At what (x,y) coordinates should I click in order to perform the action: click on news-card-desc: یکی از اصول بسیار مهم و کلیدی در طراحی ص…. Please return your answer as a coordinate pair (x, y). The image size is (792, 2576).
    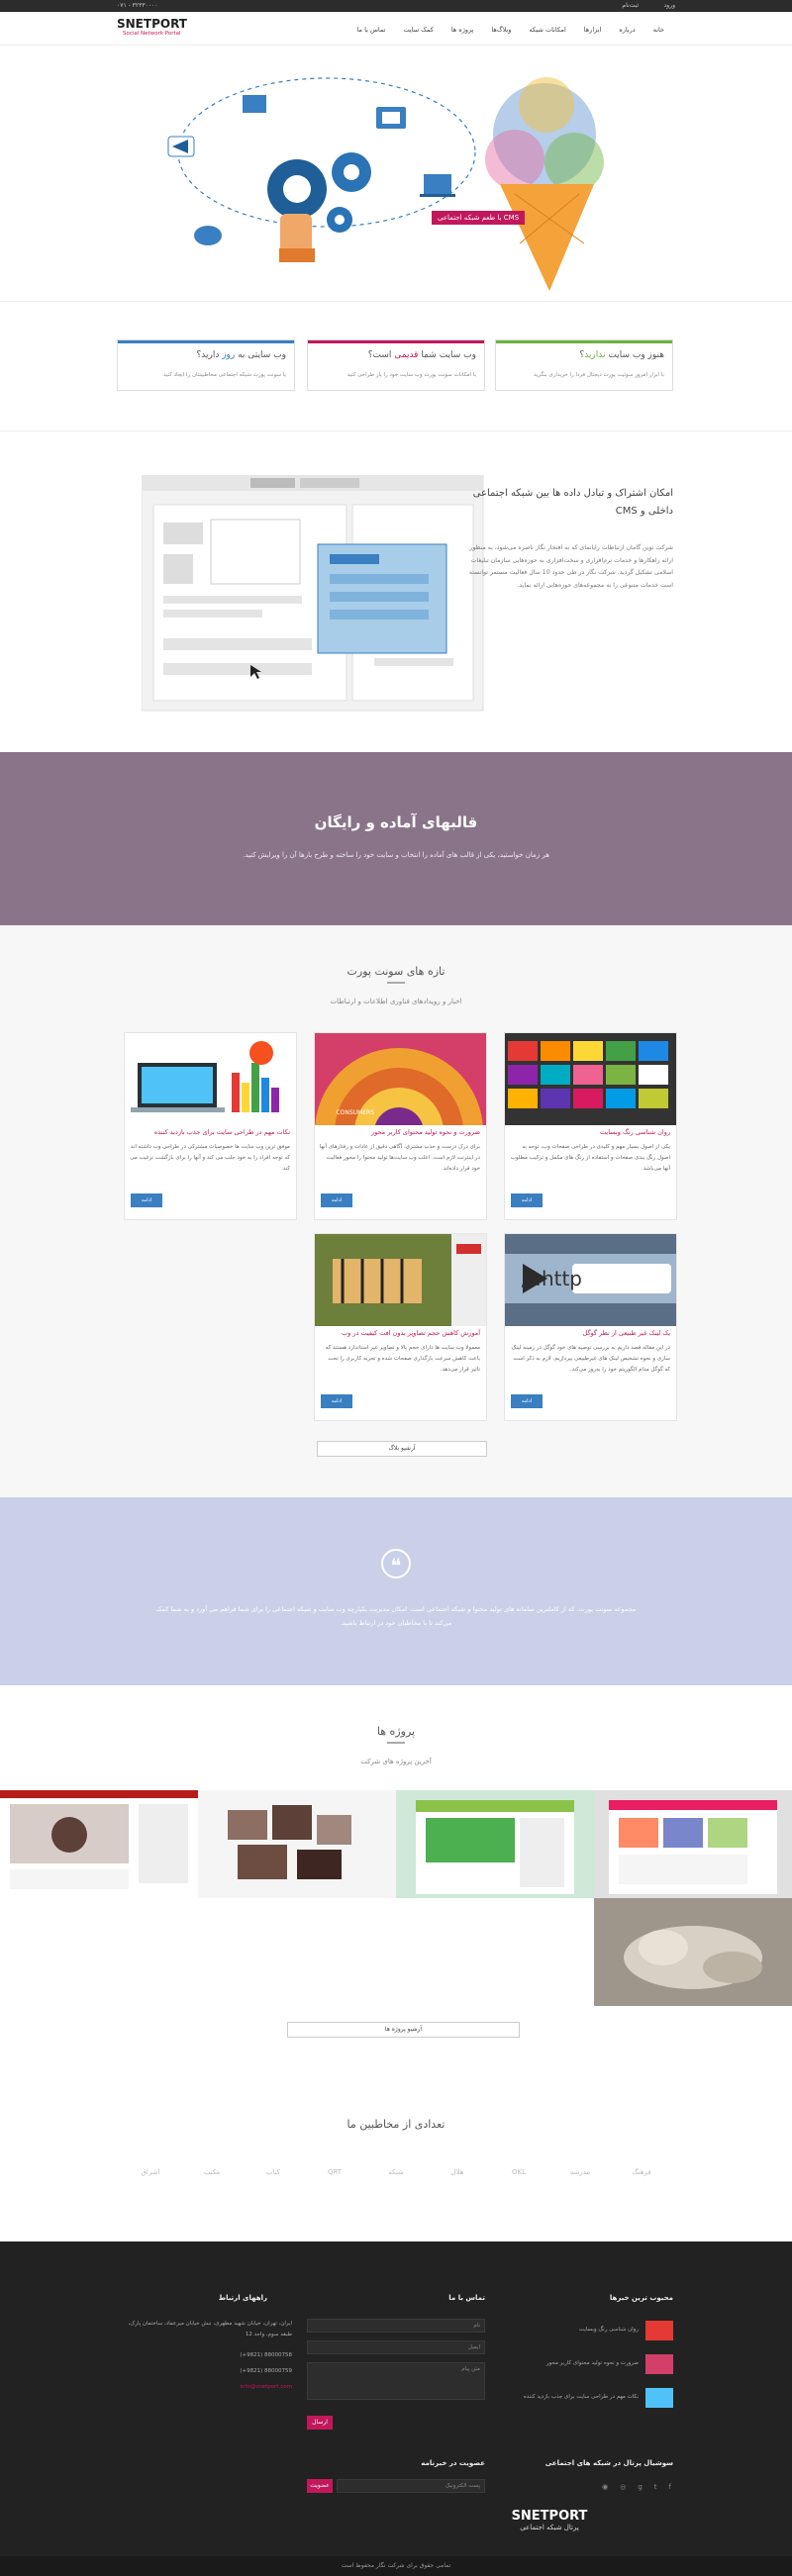
    Looking at the image, I should click on (590, 1158).